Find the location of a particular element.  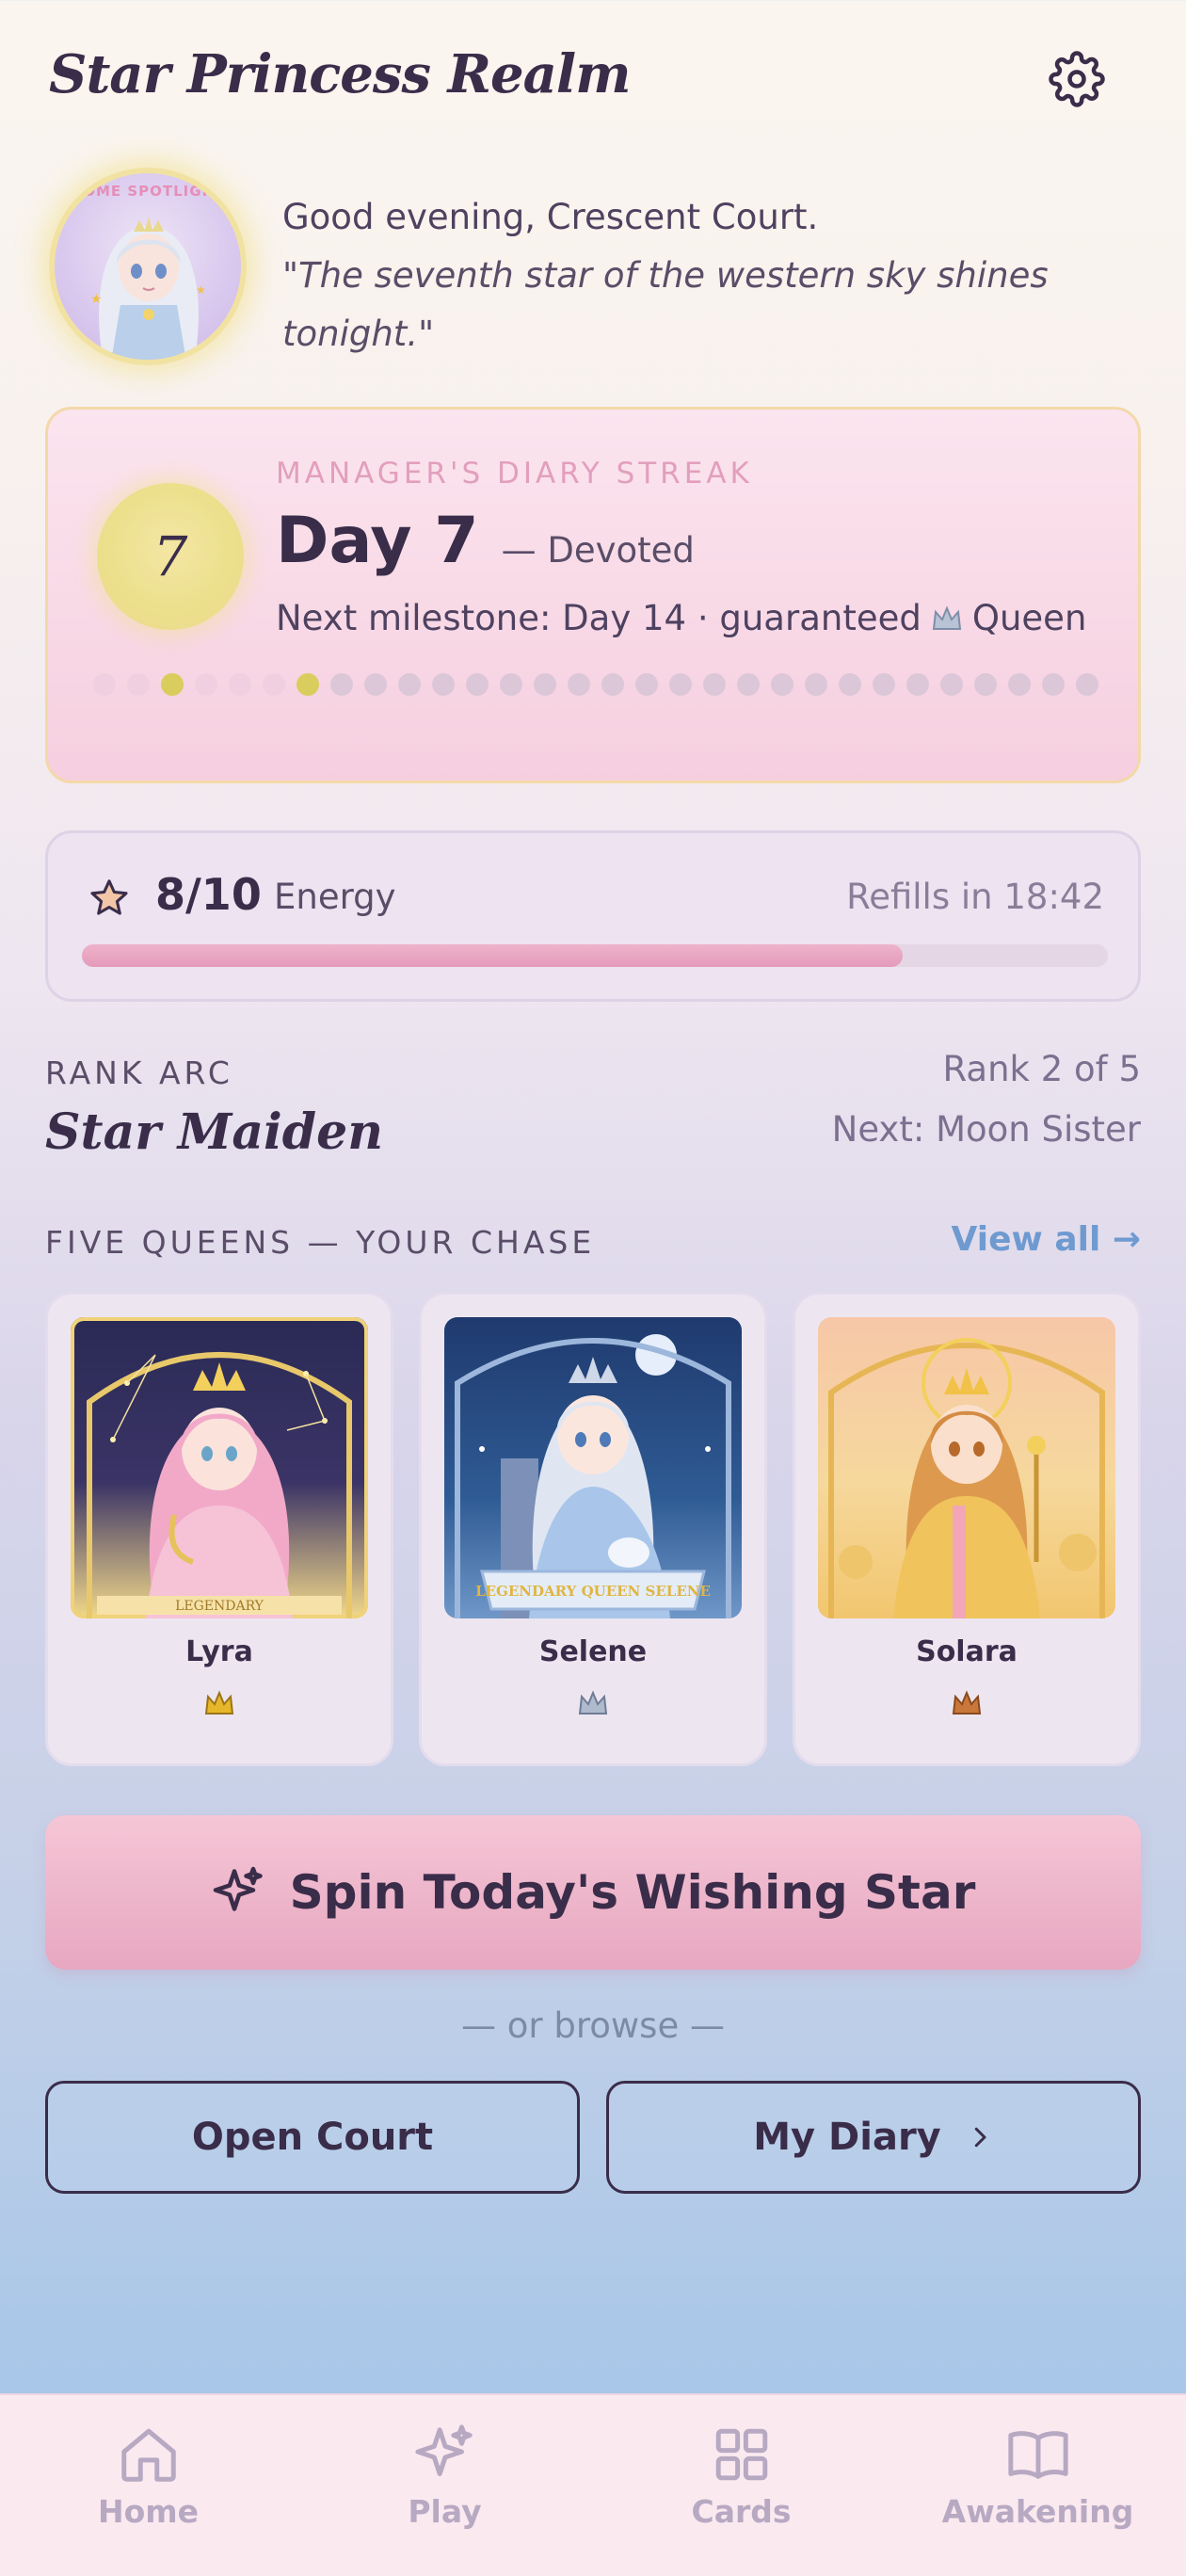

bronze-crown-icon is located at coordinates (967, 1702).